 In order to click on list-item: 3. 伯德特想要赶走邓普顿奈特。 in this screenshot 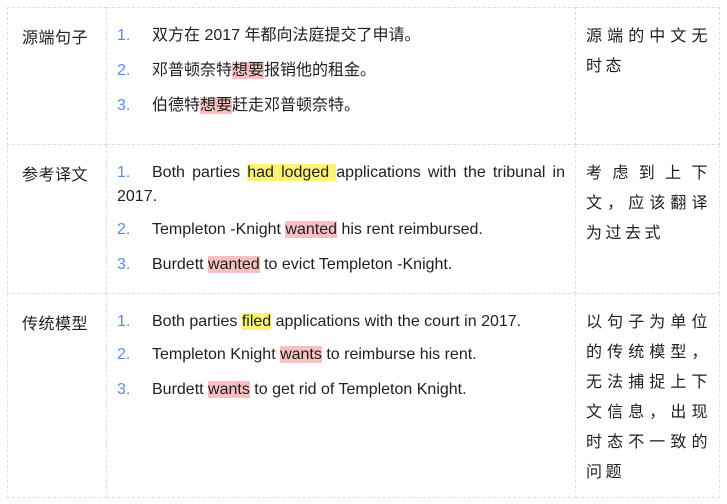, I will do `click(341, 106)`.